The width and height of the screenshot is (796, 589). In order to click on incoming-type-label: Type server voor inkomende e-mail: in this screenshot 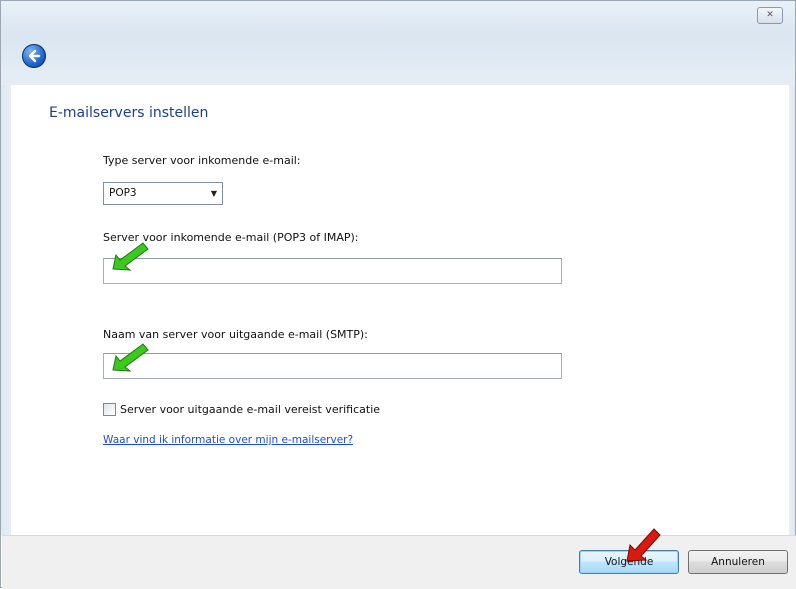, I will do `click(202, 160)`.